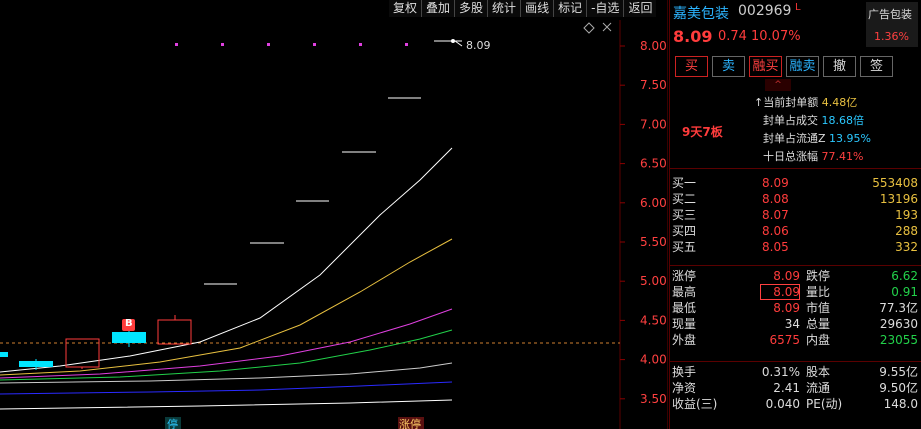  I want to click on toolbar-multi-stock-button: 多股, so click(470, 8).